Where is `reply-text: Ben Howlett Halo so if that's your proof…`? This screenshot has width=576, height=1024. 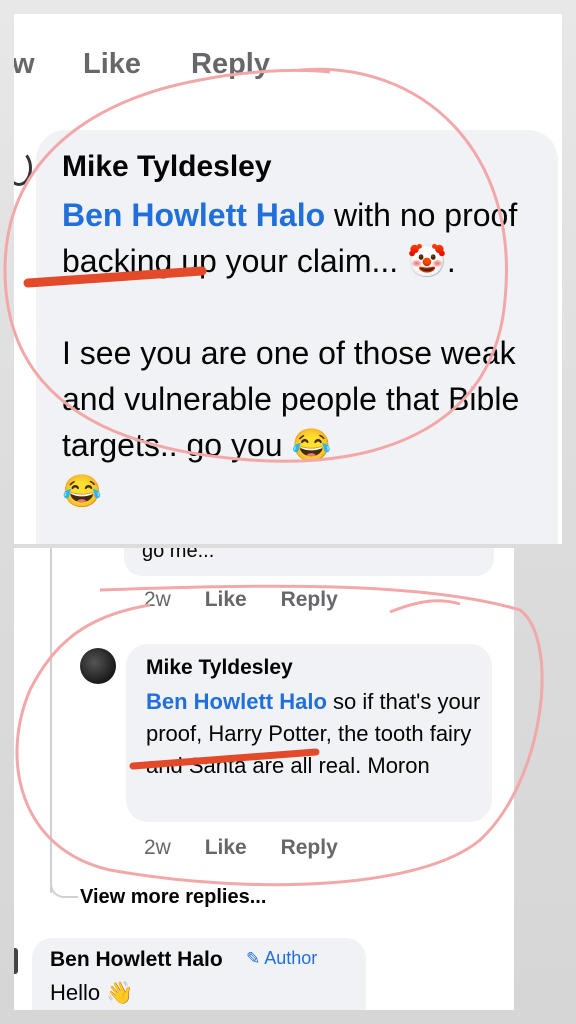
reply-text: Ben Howlett Halo so if that's your proof… is located at coordinates (316, 734).